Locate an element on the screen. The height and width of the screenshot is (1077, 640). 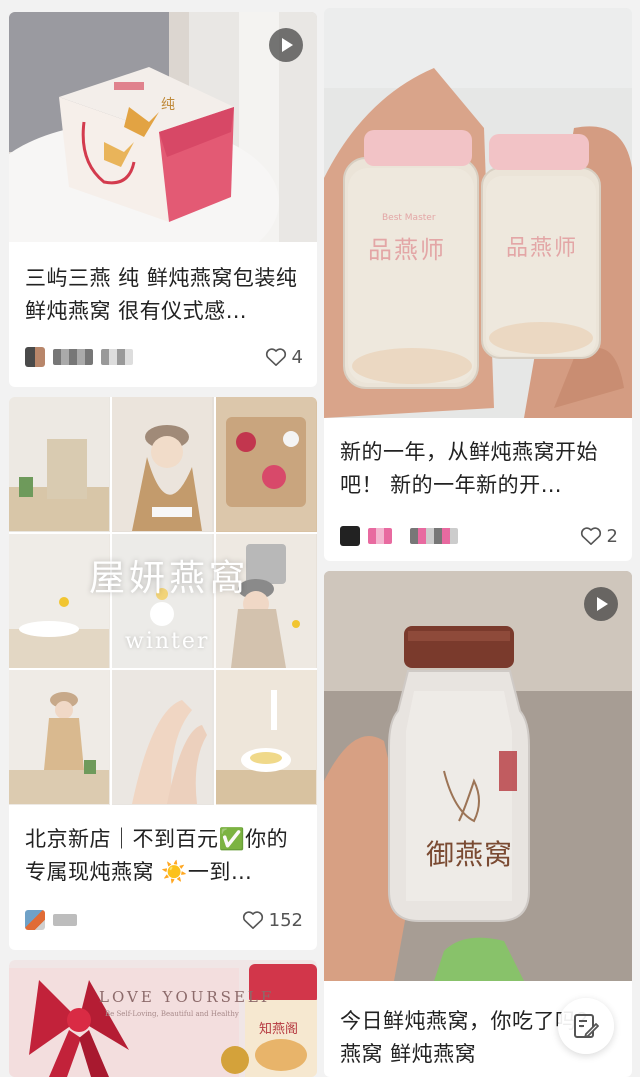
like-button: 152 is located at coordinates (272, 920).